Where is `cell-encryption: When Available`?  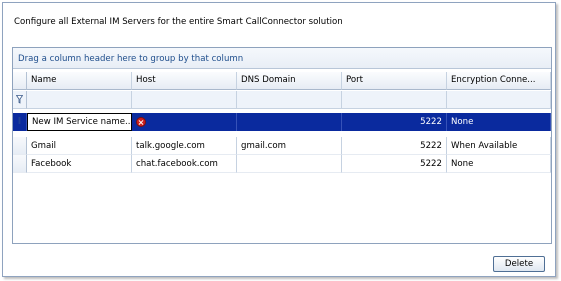
cell-encryption: When Available is located at coordinates (499, 146).